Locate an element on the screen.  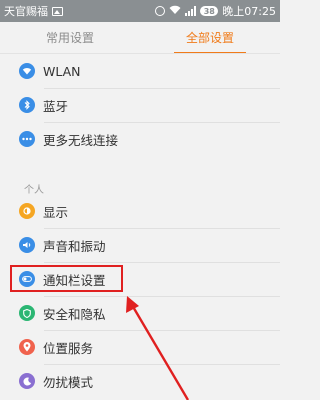
notification-icon is located at coordinates (27, 279).